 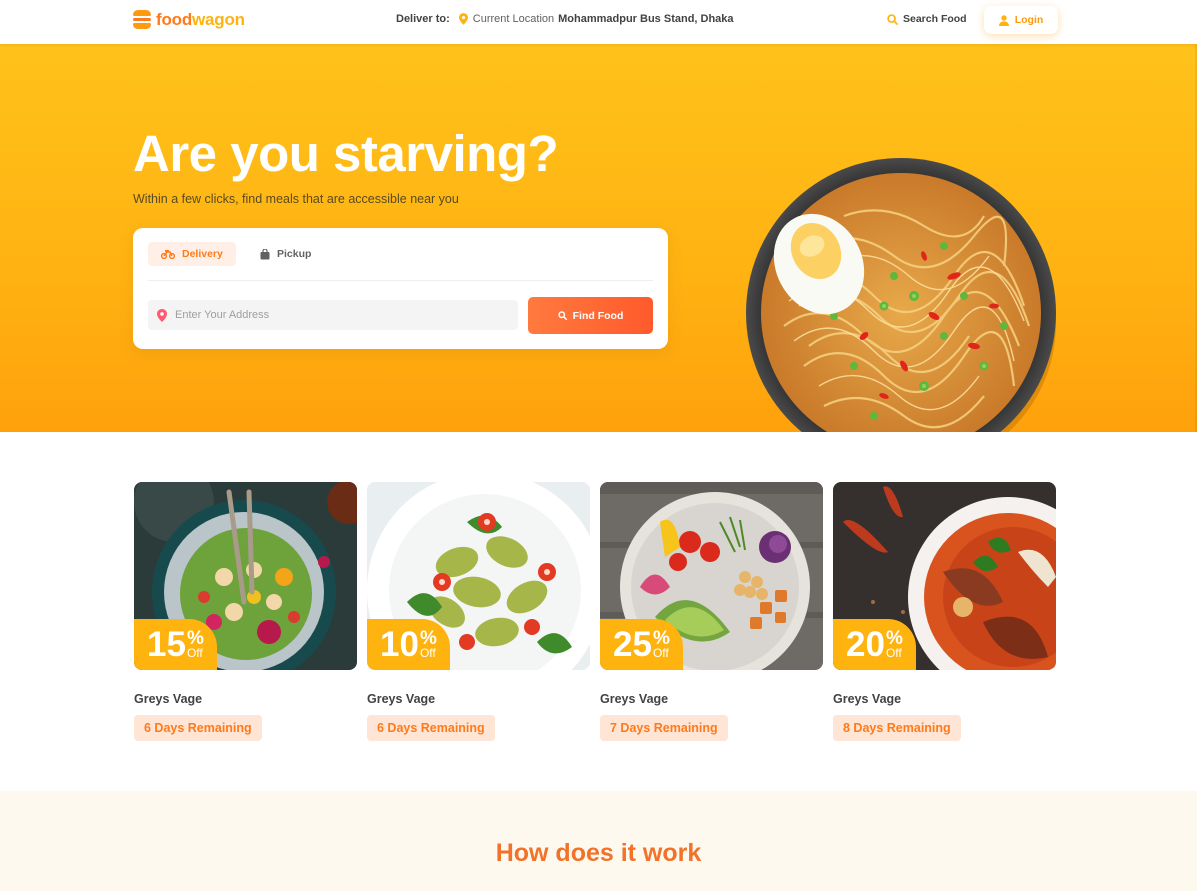 I want to click on discount-percent: 20, so click(x=865, y=644).